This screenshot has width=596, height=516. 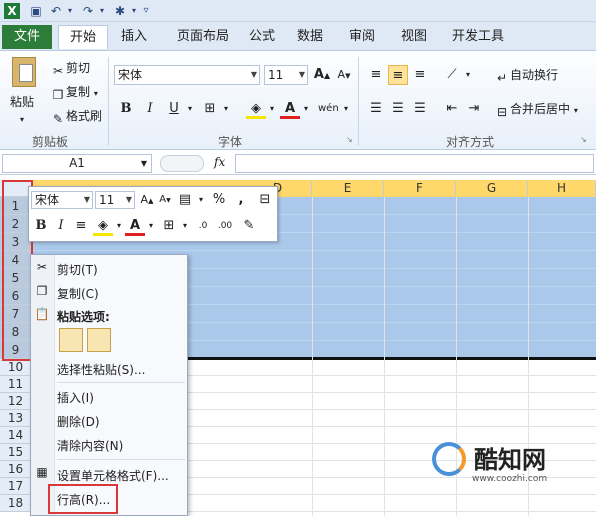 What do you see at coordinates (420, 75) in the screenshot?
I see `align-bottom-icon: ≡` at bounding box center [420, 75].